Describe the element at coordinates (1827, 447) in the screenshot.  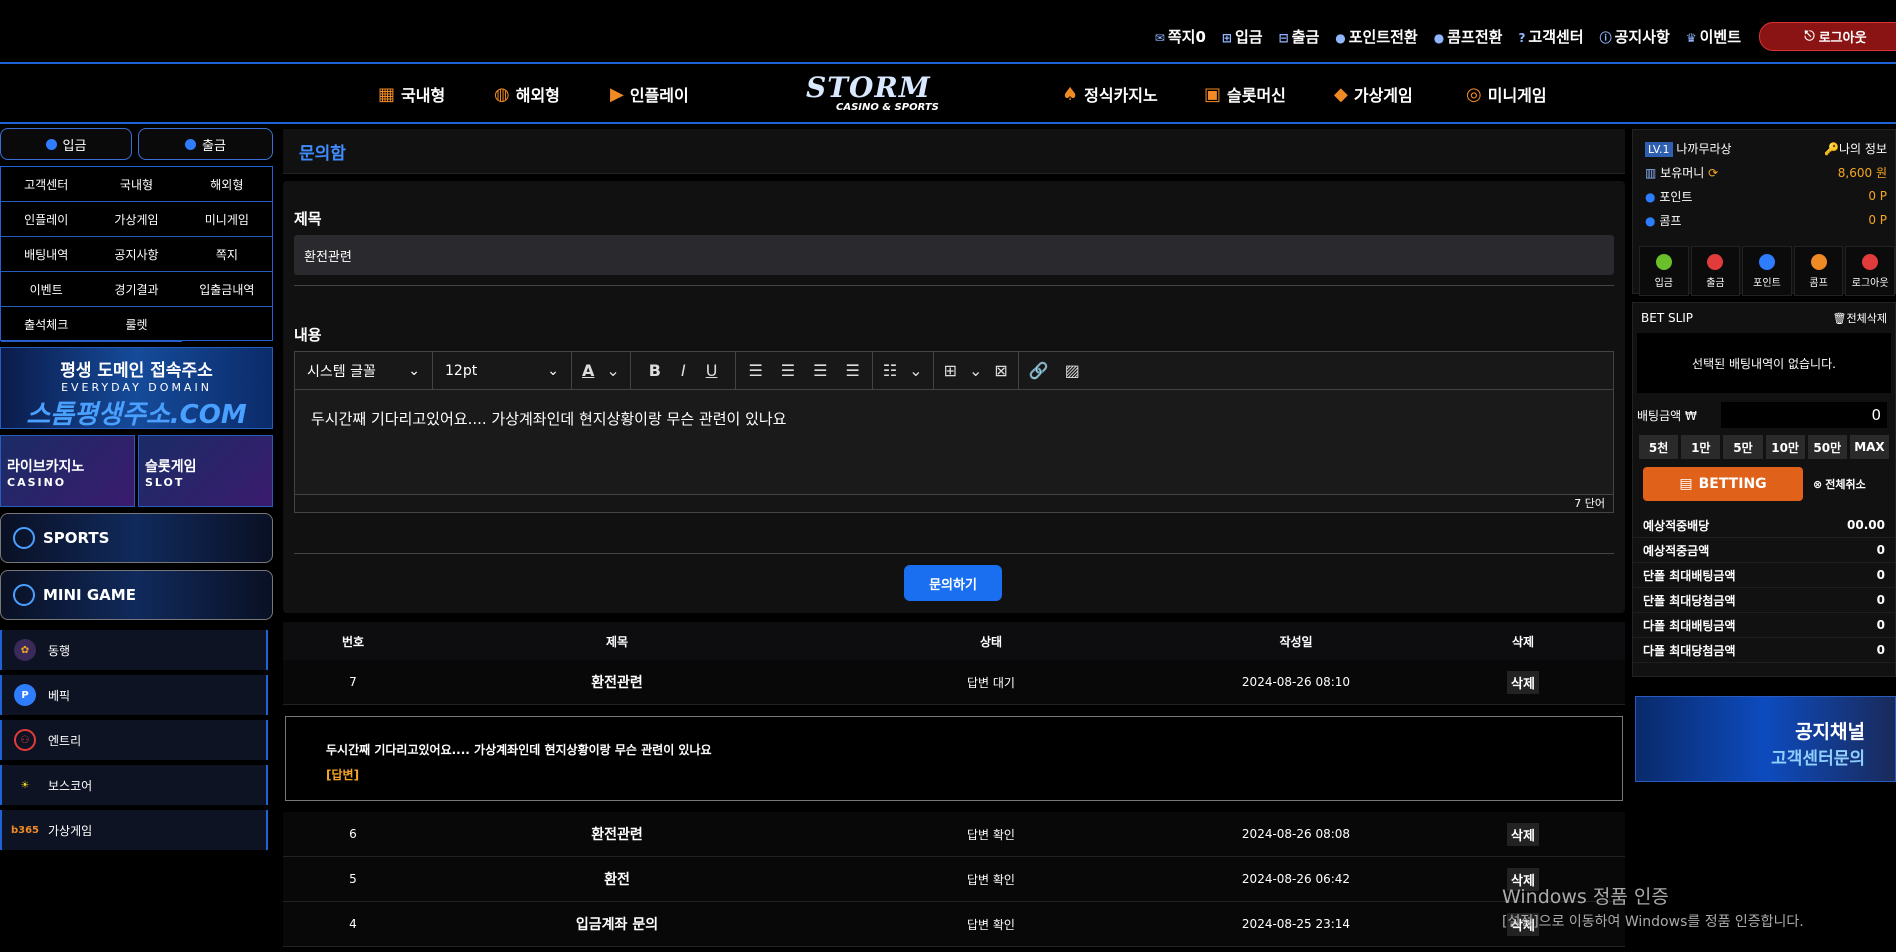
I see `chip-button: 50만` at that location.